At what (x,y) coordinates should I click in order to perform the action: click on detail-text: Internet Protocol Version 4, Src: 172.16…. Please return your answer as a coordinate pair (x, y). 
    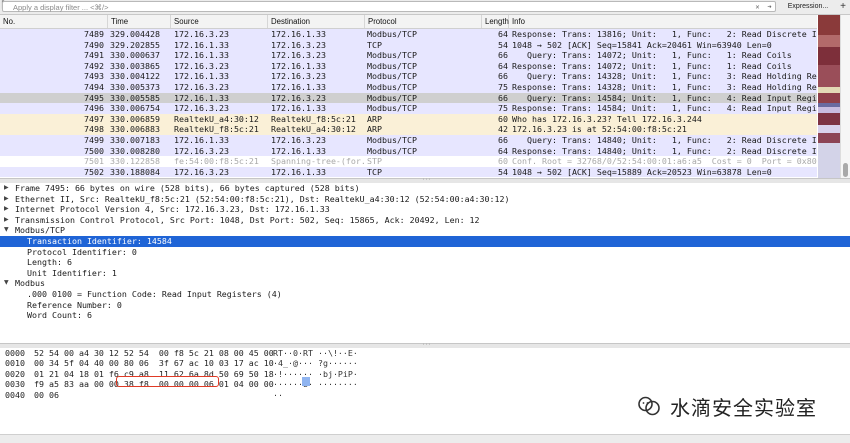
    Looking at the image, I should click on (172, 209).